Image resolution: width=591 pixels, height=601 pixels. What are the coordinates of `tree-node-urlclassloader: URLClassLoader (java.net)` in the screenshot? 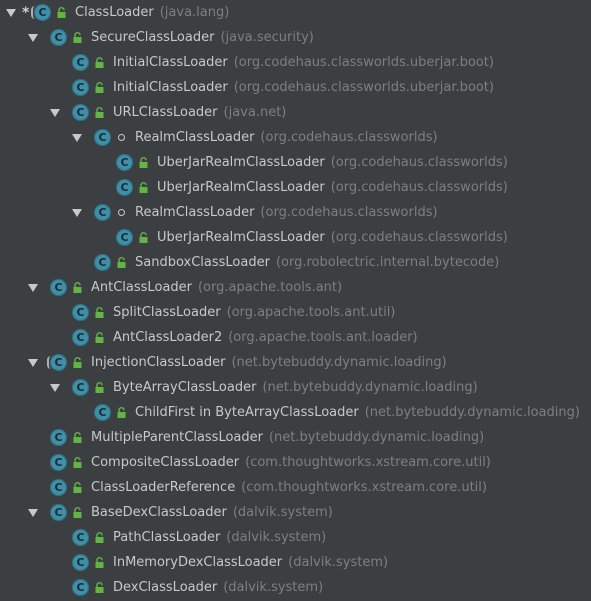 It's located at (295, 112).